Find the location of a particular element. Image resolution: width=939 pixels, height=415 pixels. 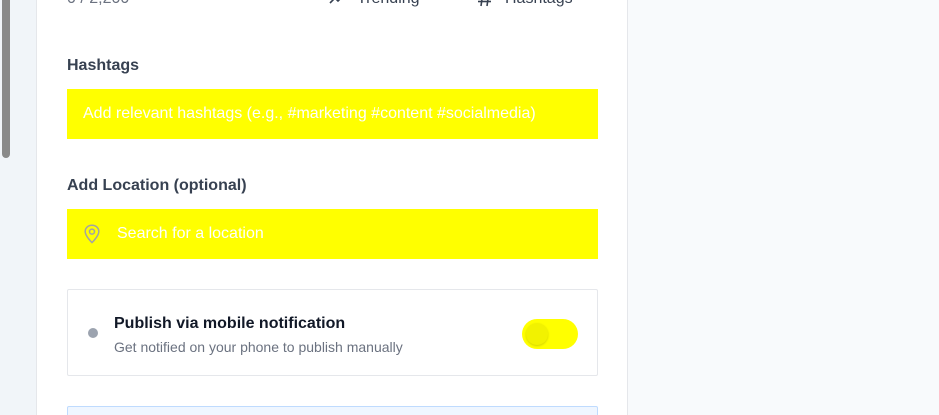

mobile-publish-toggle is located at coordinates (550, 334).